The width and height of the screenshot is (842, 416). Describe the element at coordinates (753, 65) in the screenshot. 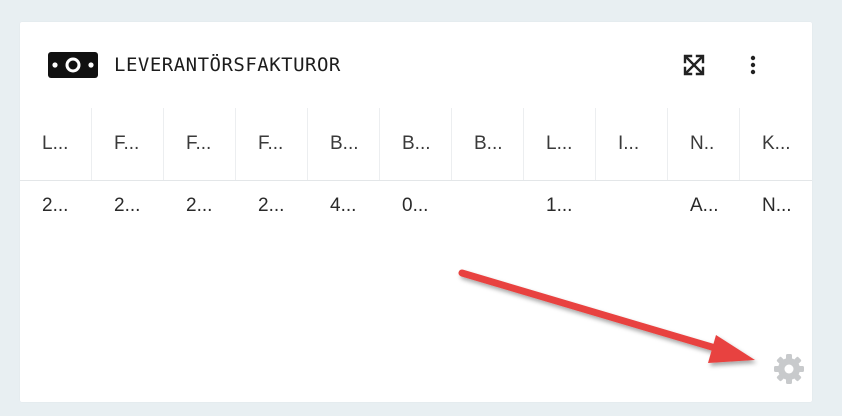

I see `vertical-dots-icon` at that location.